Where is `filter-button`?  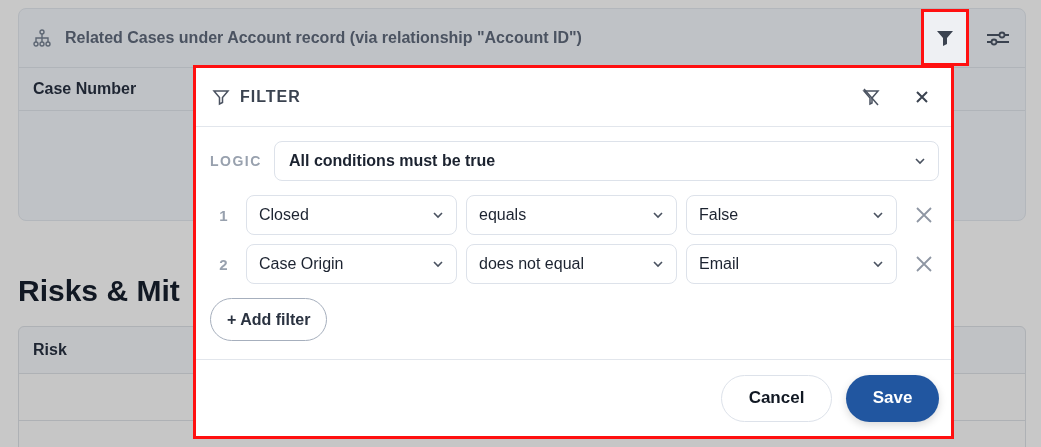 filter-button is located at coordinates (945, 37).